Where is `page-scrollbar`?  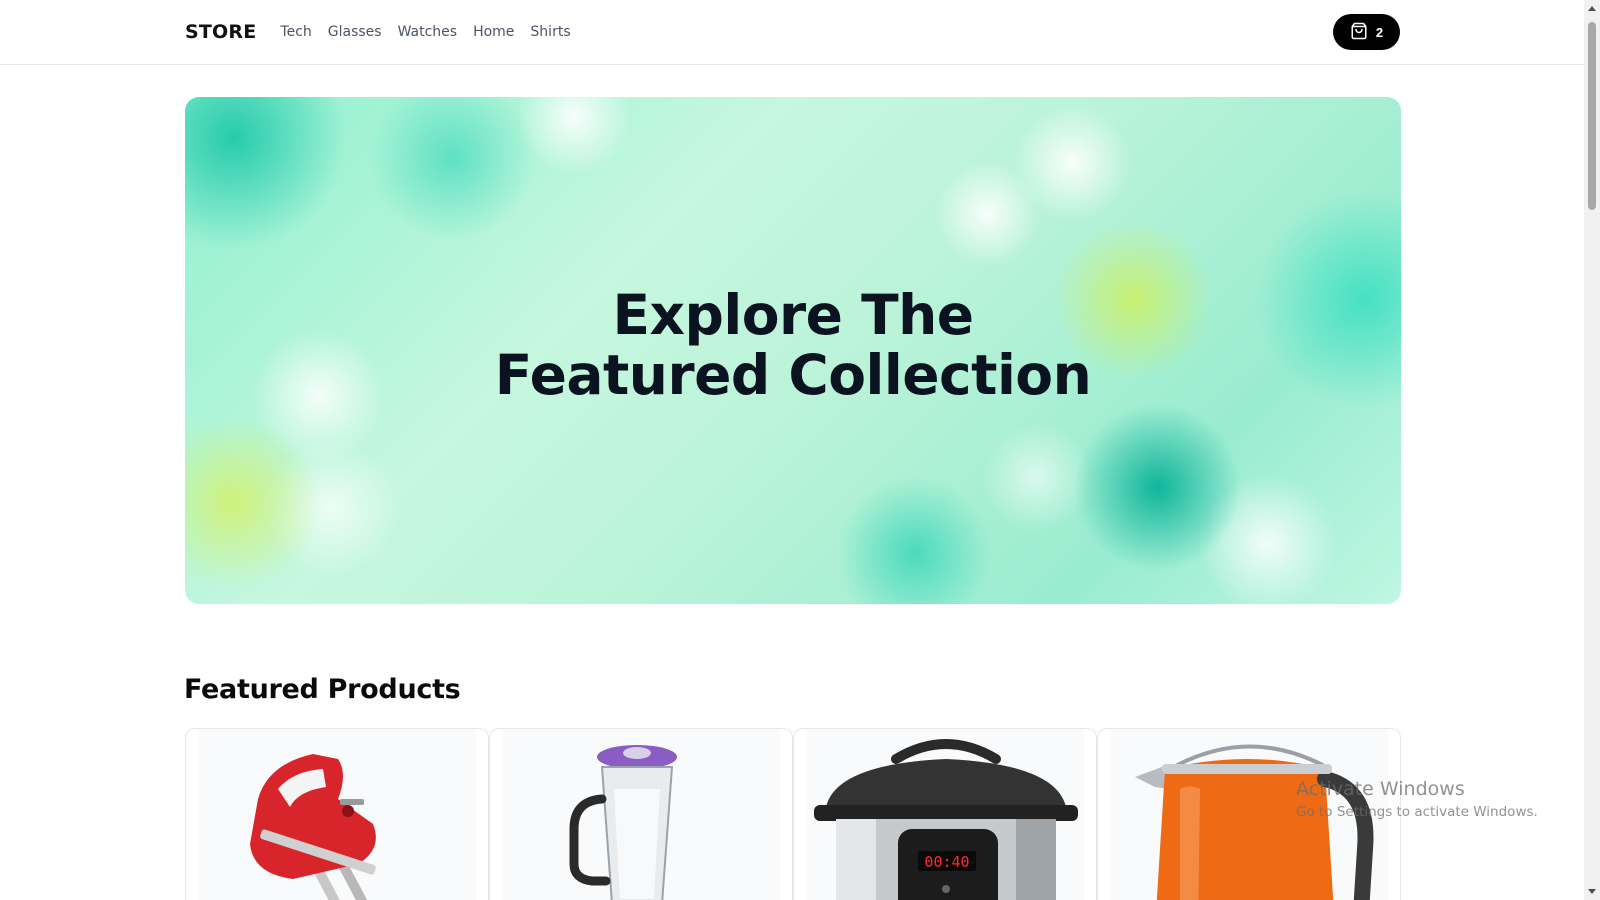
page-scrollbar is located at coordinates (1592, 450).